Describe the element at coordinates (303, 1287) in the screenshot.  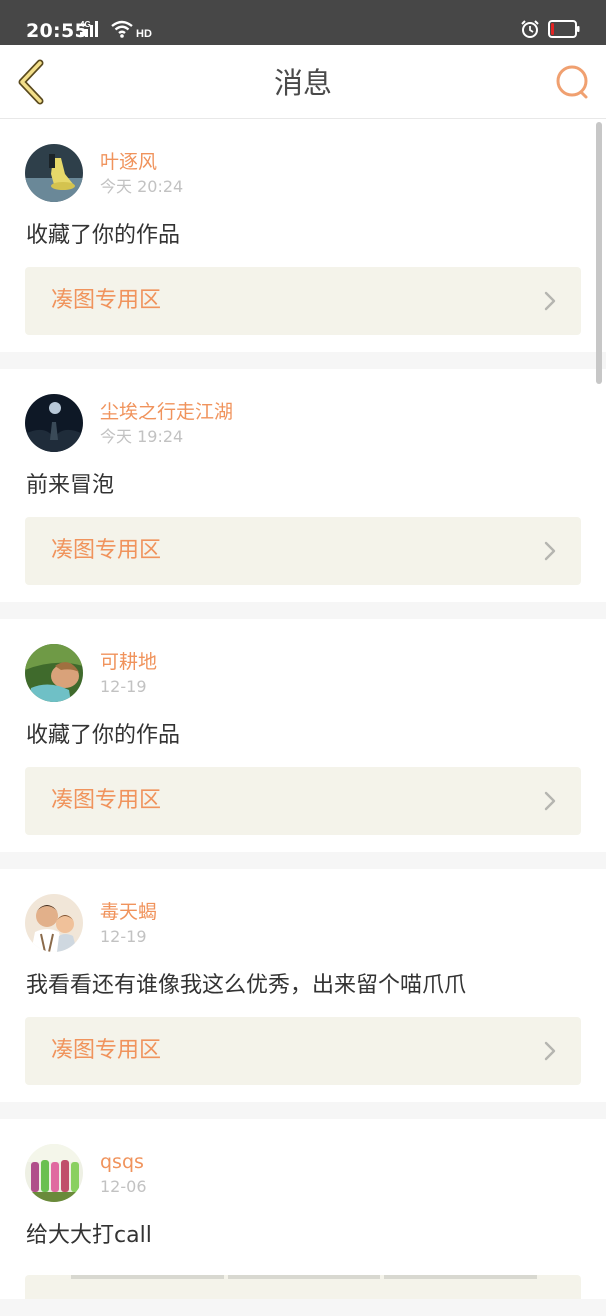
I see `topic-link` at that location.